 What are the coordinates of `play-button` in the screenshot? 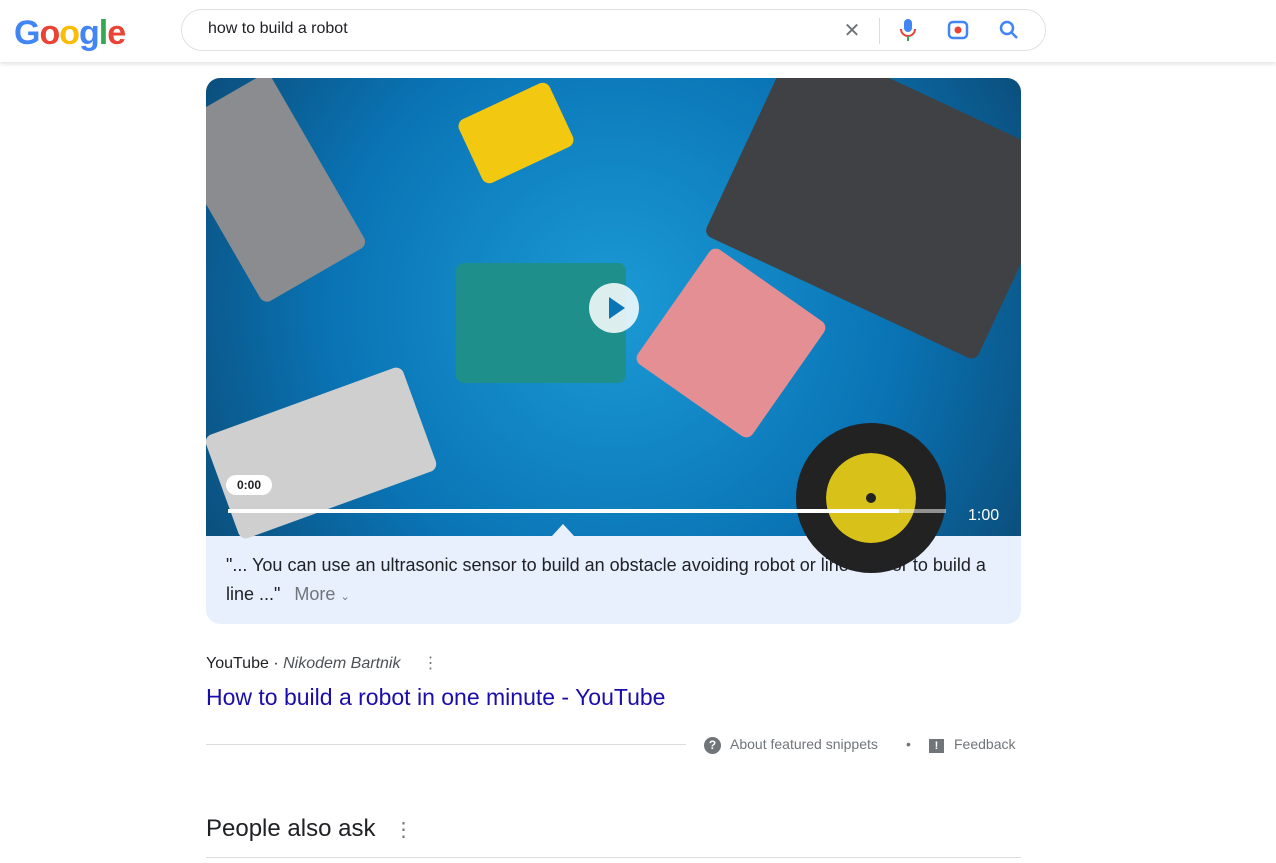 It's located at (614, 308).